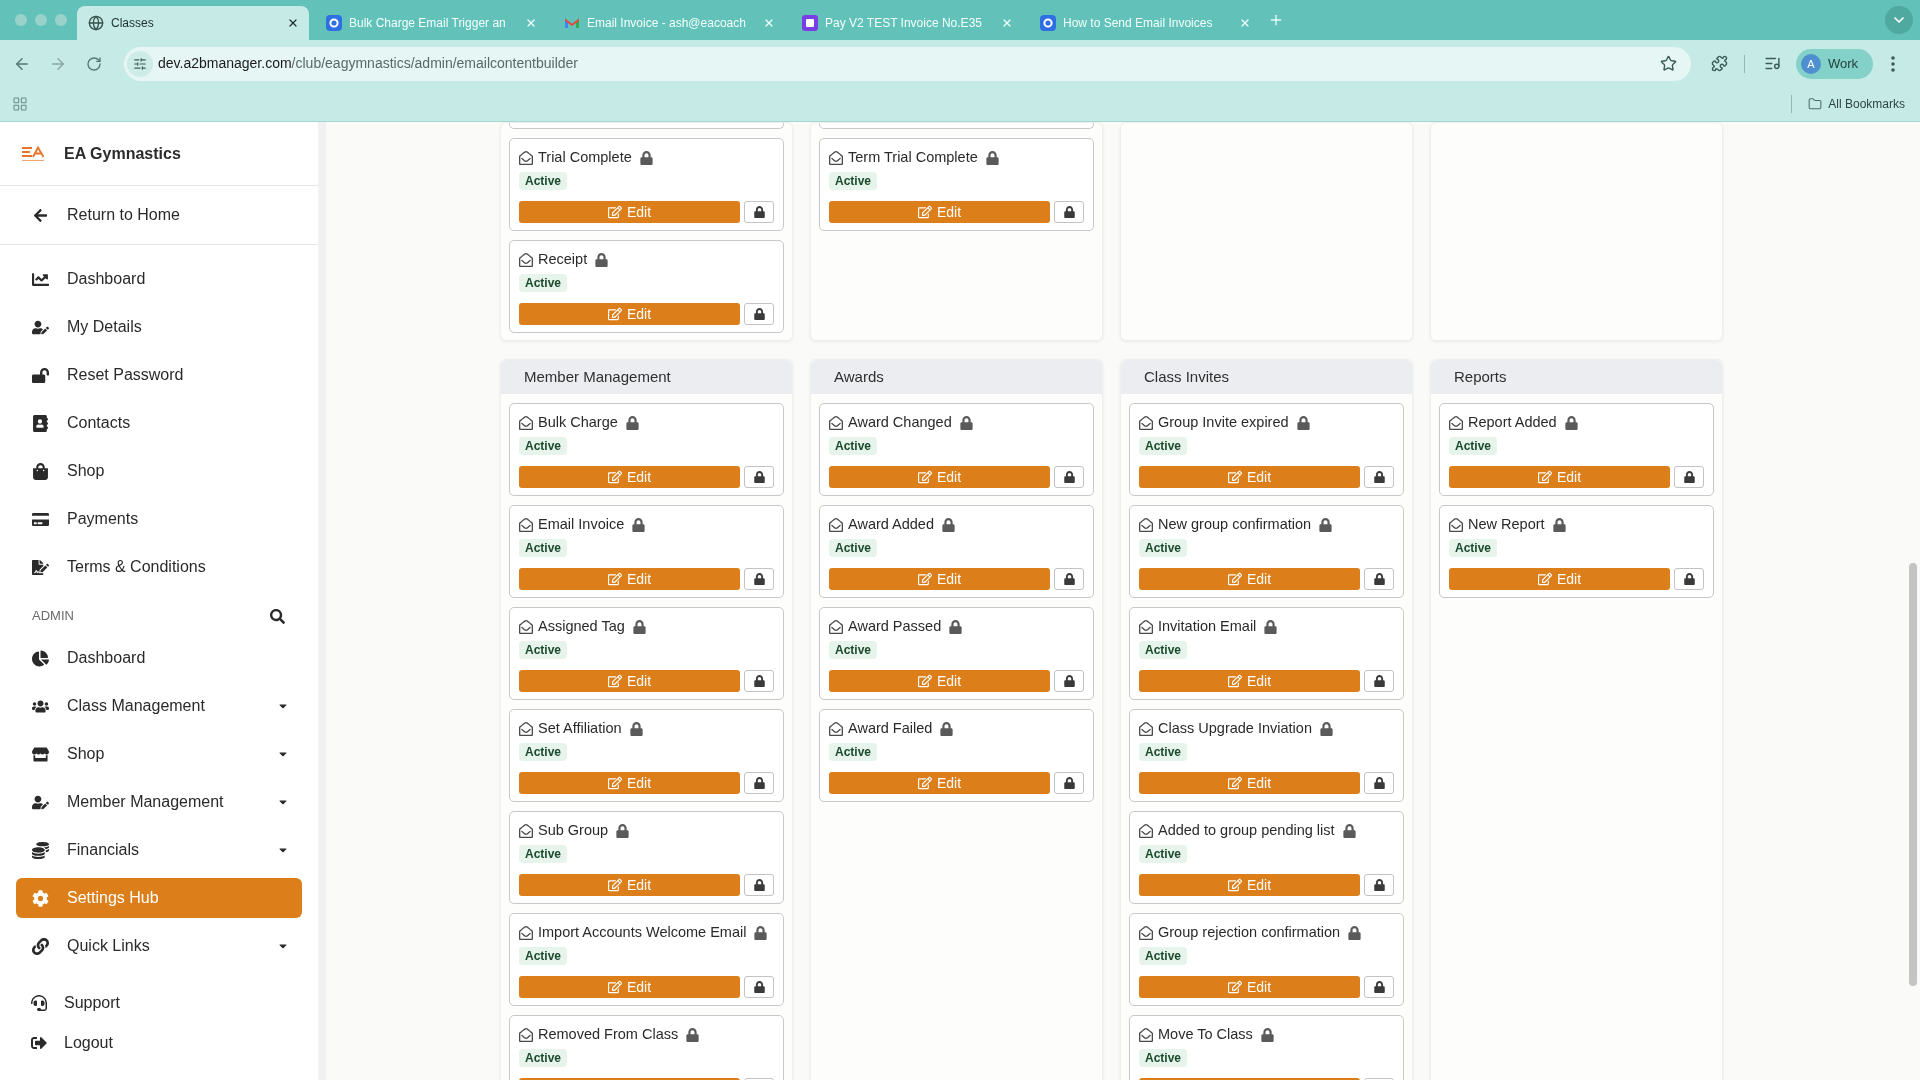 The height and width of the screenshot is (1080, 1920). What do you see at coordinates (159, 1003) in the screenshot?
I see `nav-link: Support` at bounding box center [159, 1003].